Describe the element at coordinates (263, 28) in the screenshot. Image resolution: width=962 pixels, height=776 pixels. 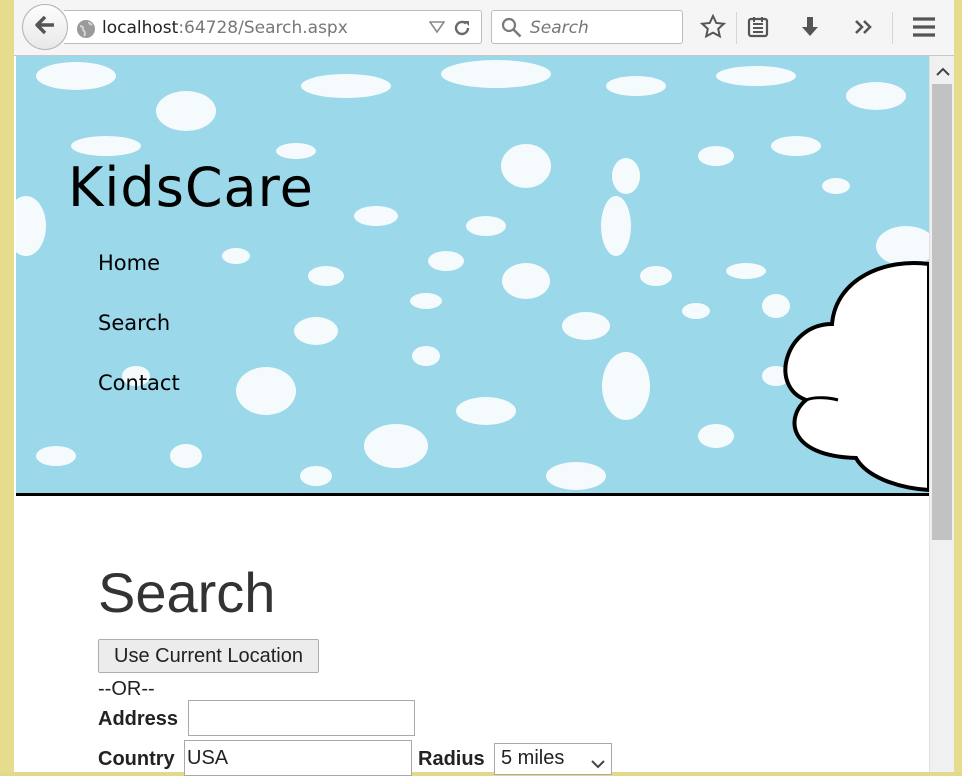
I see `url-path: :64728/Search.aspx` at that location.